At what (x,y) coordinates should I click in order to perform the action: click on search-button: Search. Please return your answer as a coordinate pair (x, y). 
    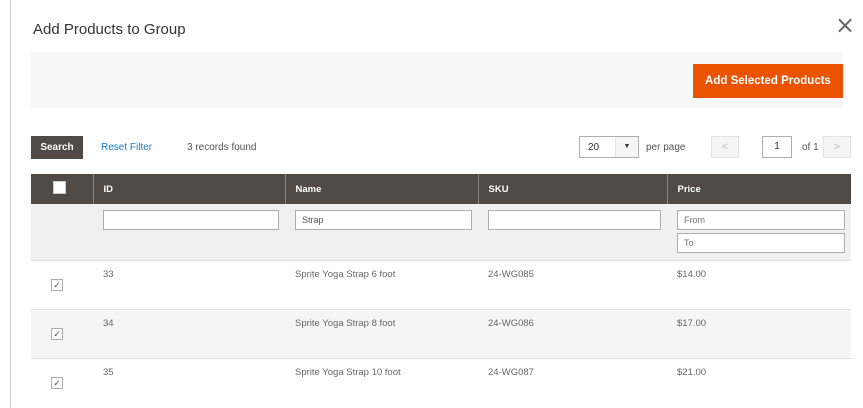
    Looking at the image, I should click on (57, 147).